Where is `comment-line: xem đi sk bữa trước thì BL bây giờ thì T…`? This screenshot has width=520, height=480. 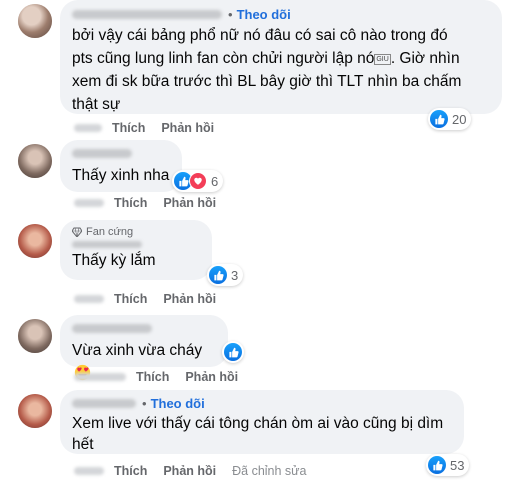
comment-line: xem đi sk bữa trước thì BL bây giờ thì T… is located at coordinates (267, 81).